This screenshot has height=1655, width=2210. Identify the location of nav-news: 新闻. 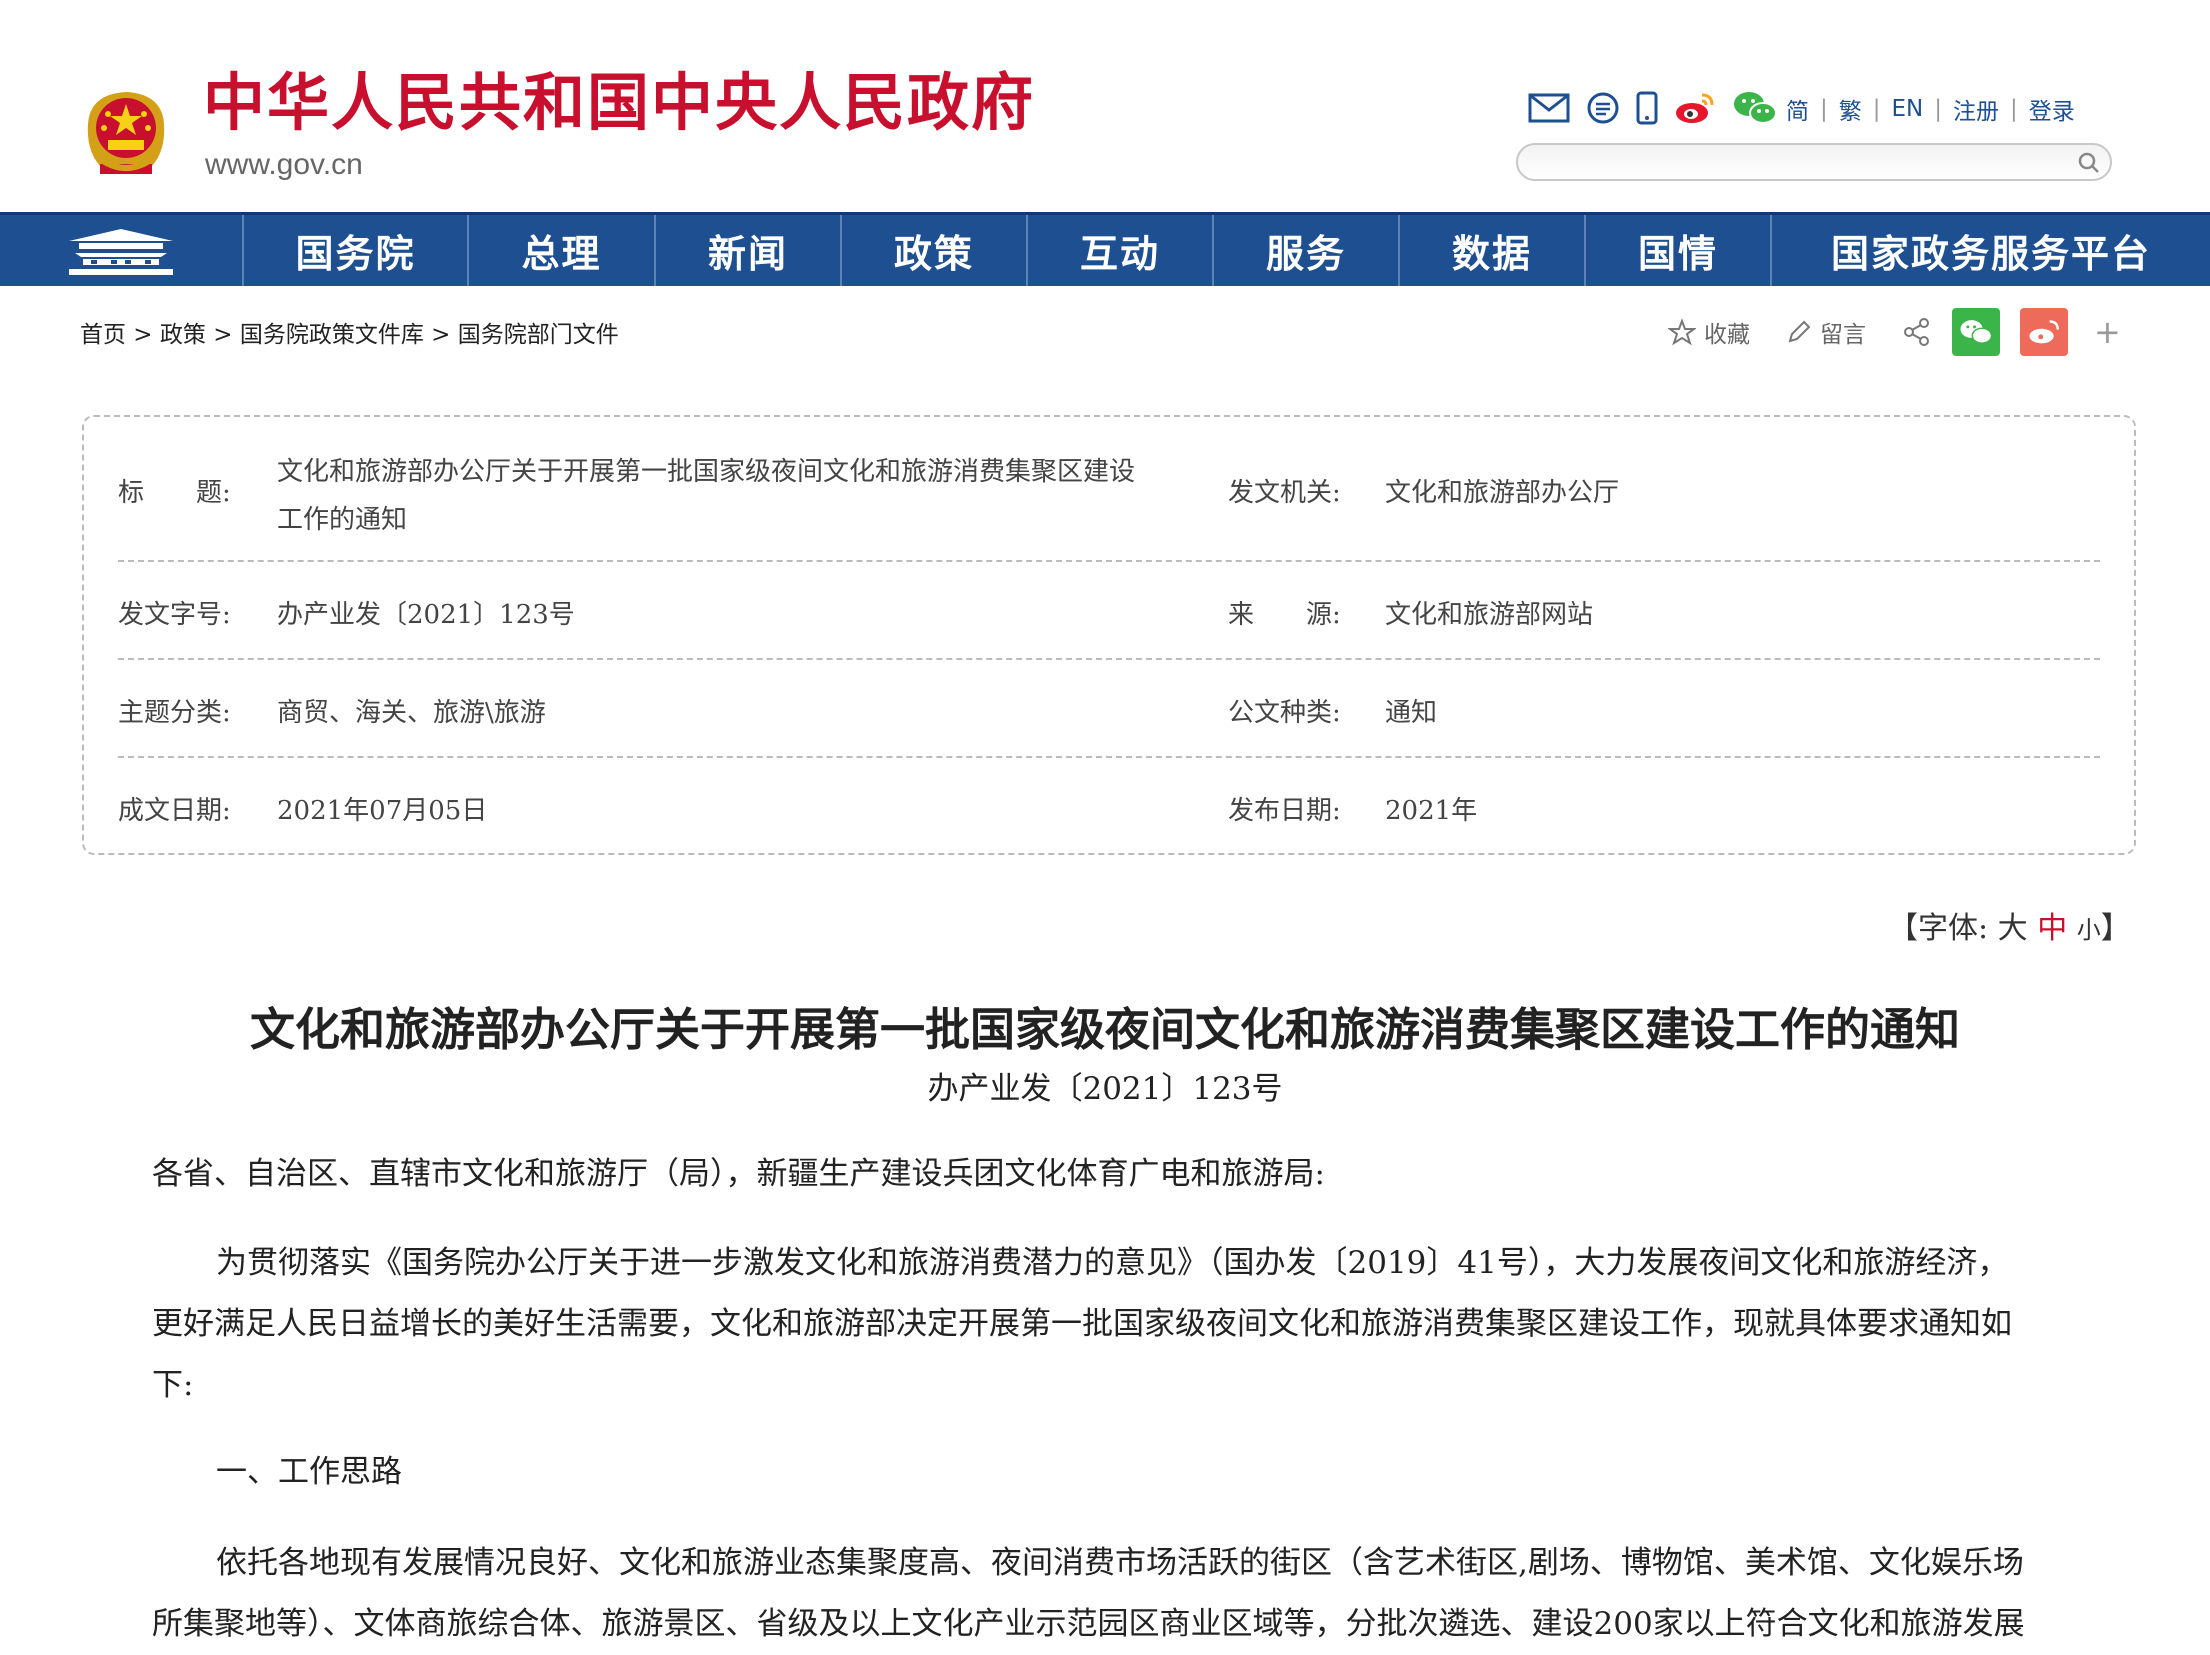
(747, 250).